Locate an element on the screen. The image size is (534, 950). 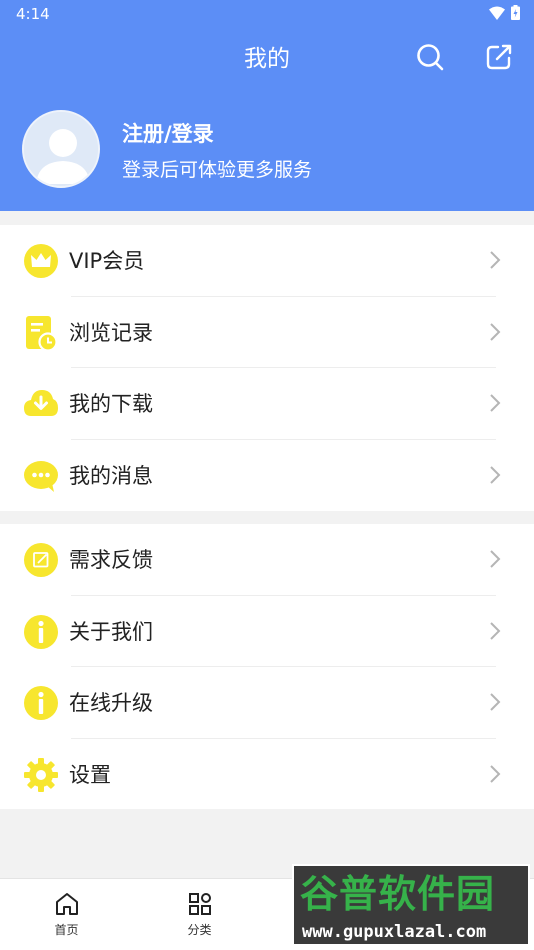
profile-login-area: 注册/登录 登录后可体验更多服务 is located at coordinates (262, 150).